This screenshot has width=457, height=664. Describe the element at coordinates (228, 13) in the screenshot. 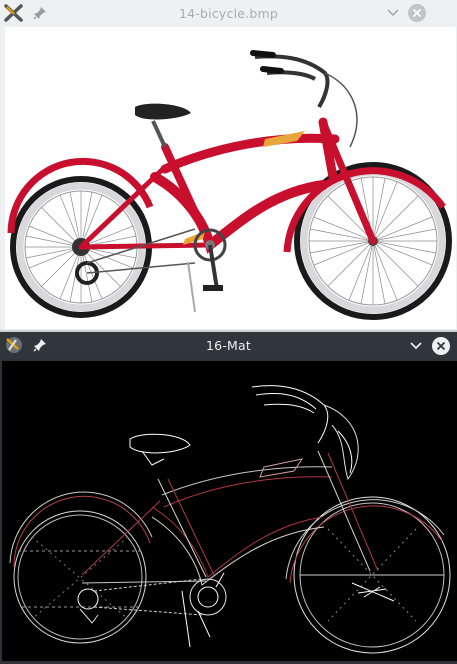

I see `titlebar: 14-bicycle.bmp` at that location.